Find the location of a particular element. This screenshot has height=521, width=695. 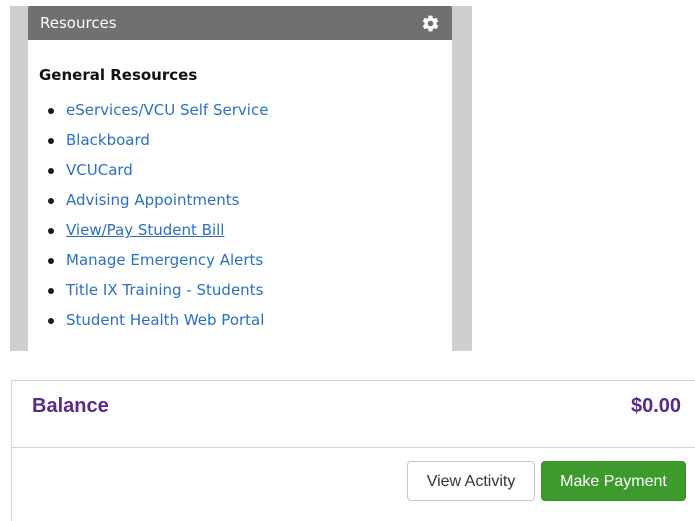

balance-label: Balance is located at coordinates (70, 406).